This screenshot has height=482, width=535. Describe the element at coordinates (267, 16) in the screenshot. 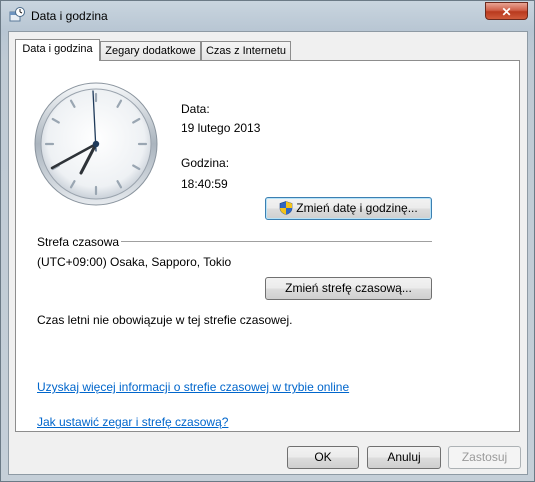

I see `title-bar: Data i godzina ✕` at that location.